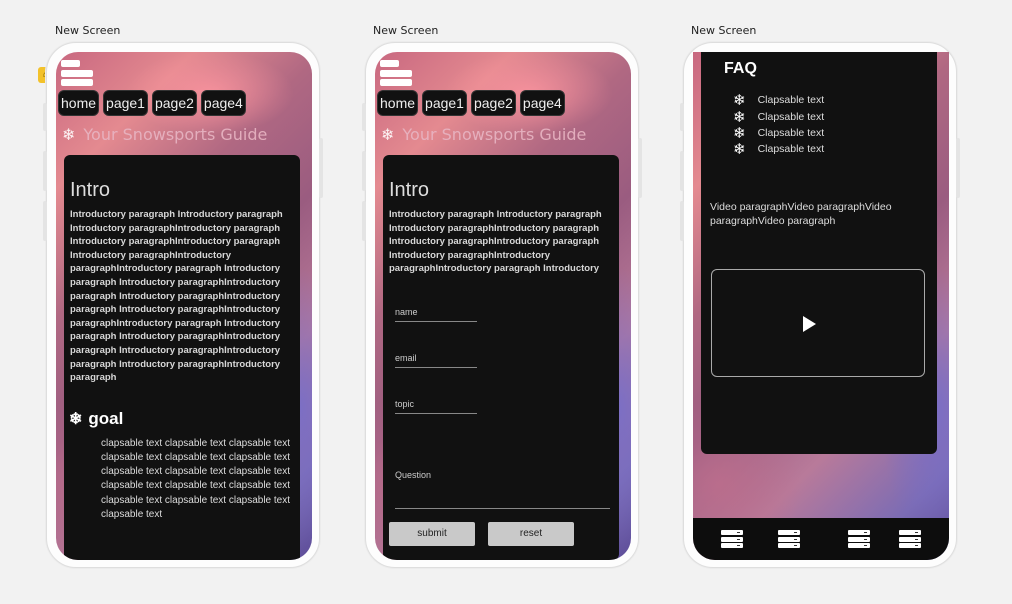  Describe the element at coordinates (436, 314) in the screenshot. I see `name-field: name` at that location.